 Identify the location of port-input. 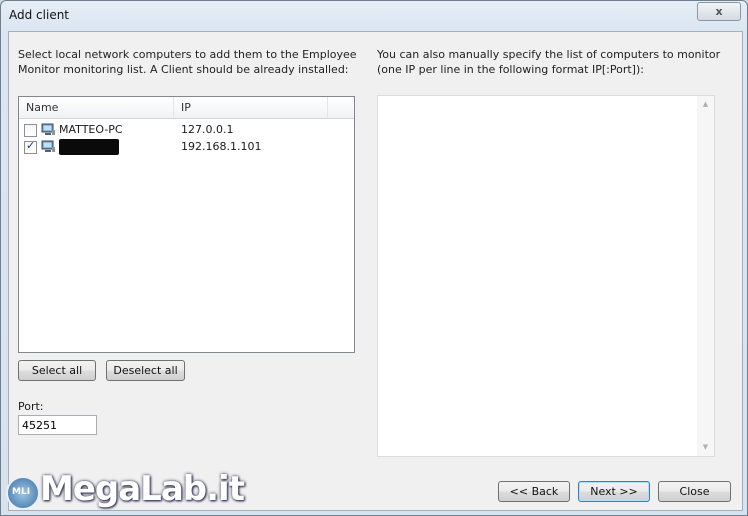
(57, 425).